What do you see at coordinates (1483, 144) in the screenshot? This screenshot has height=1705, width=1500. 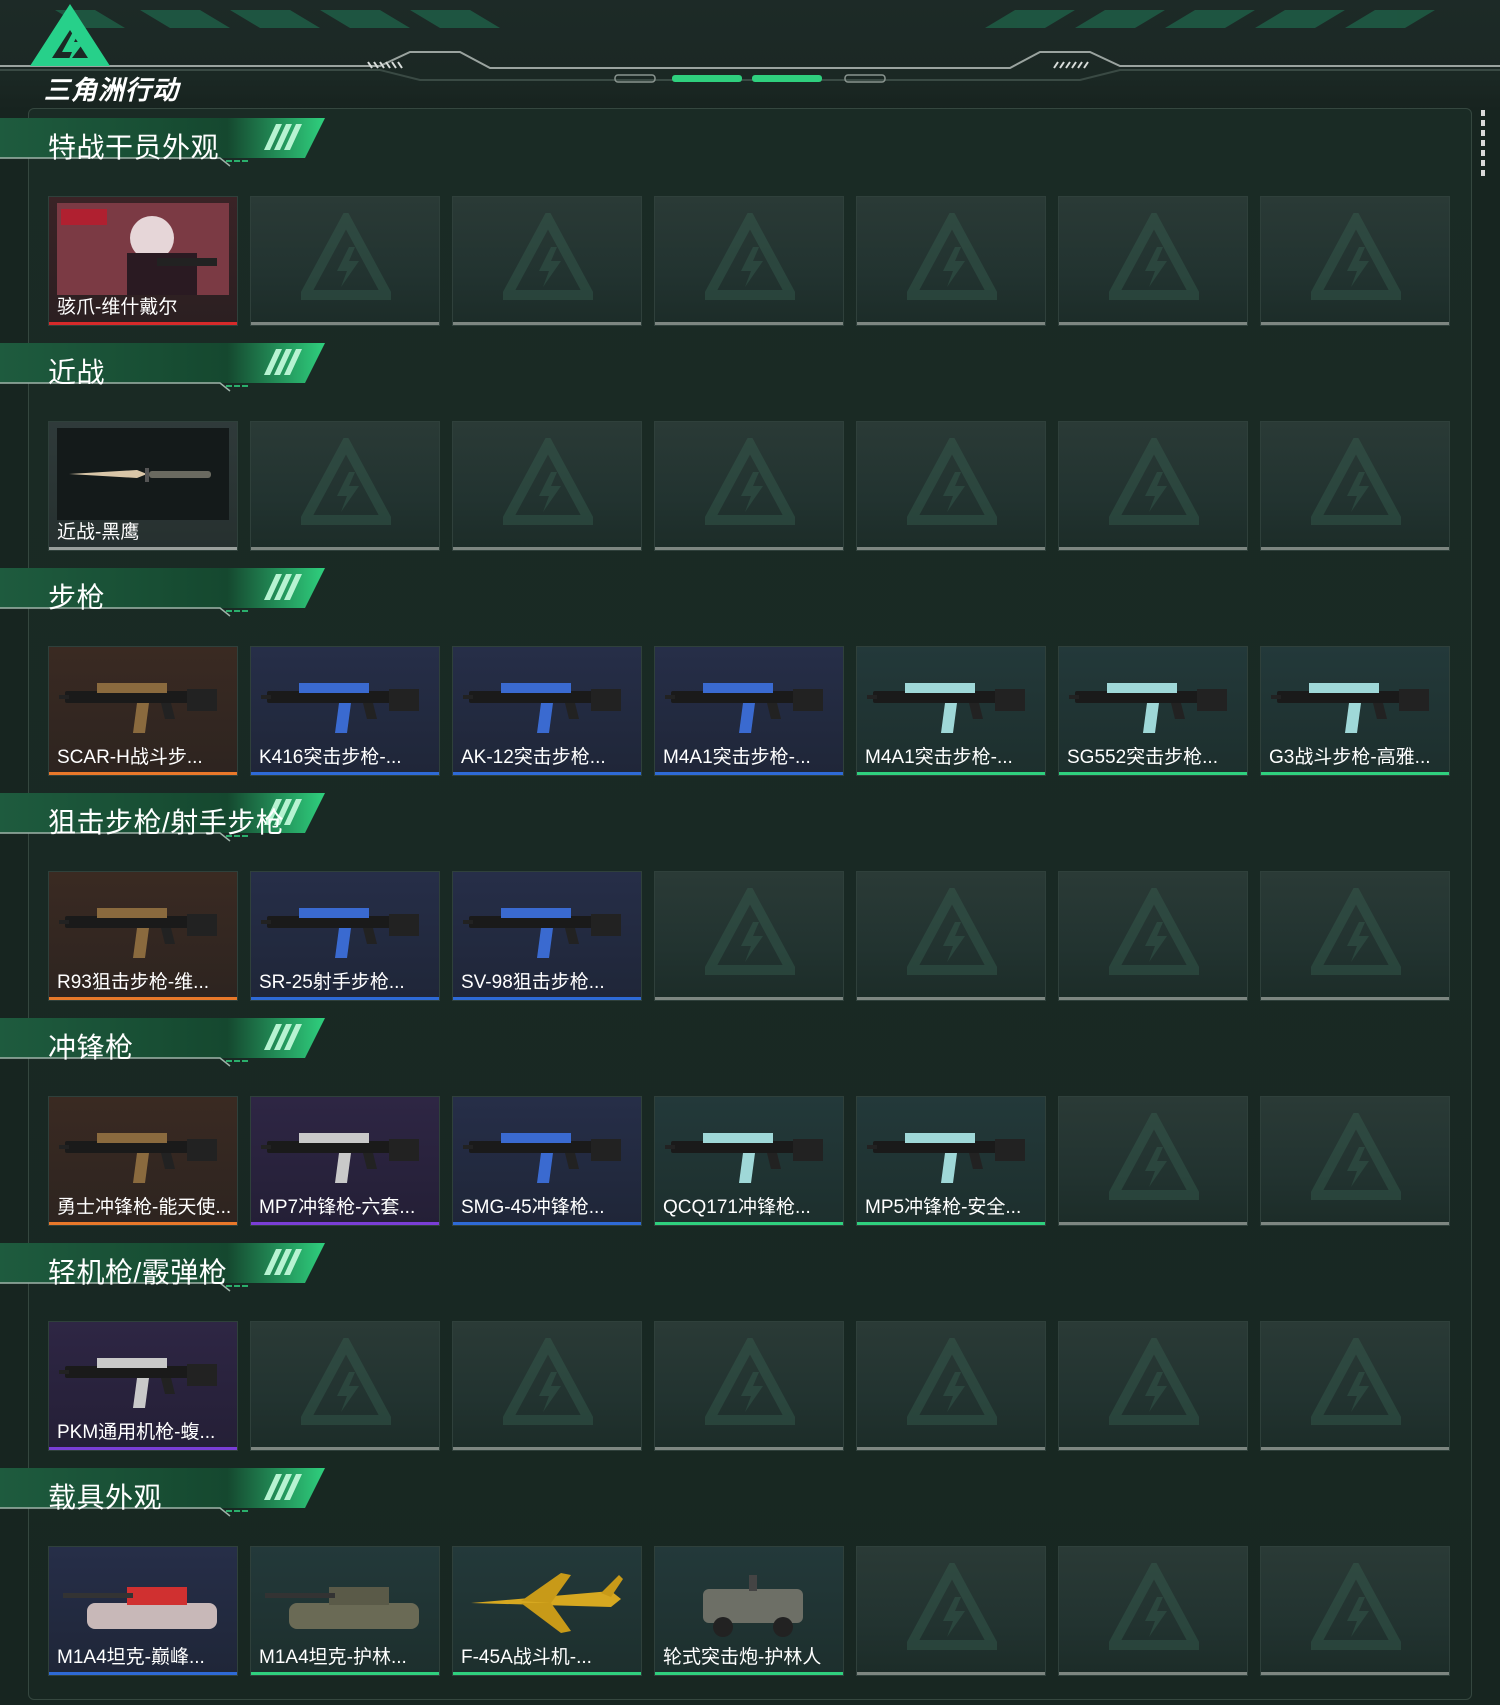 I see `scrollbar` at bounding box center [1483, 144].